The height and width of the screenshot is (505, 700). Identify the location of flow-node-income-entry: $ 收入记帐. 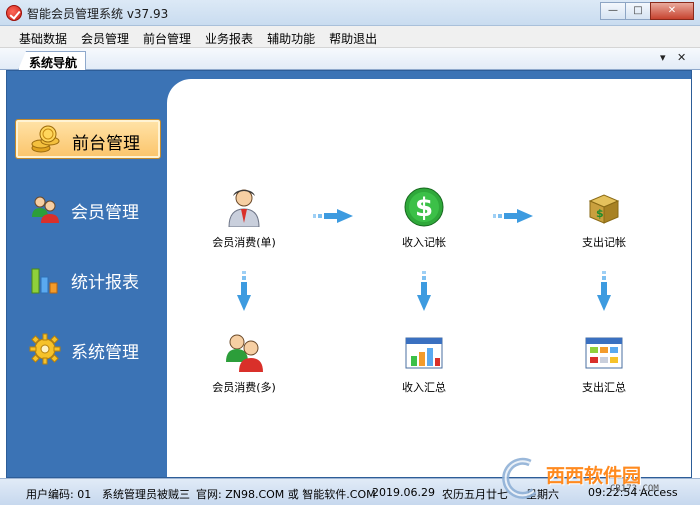
(424, 218).